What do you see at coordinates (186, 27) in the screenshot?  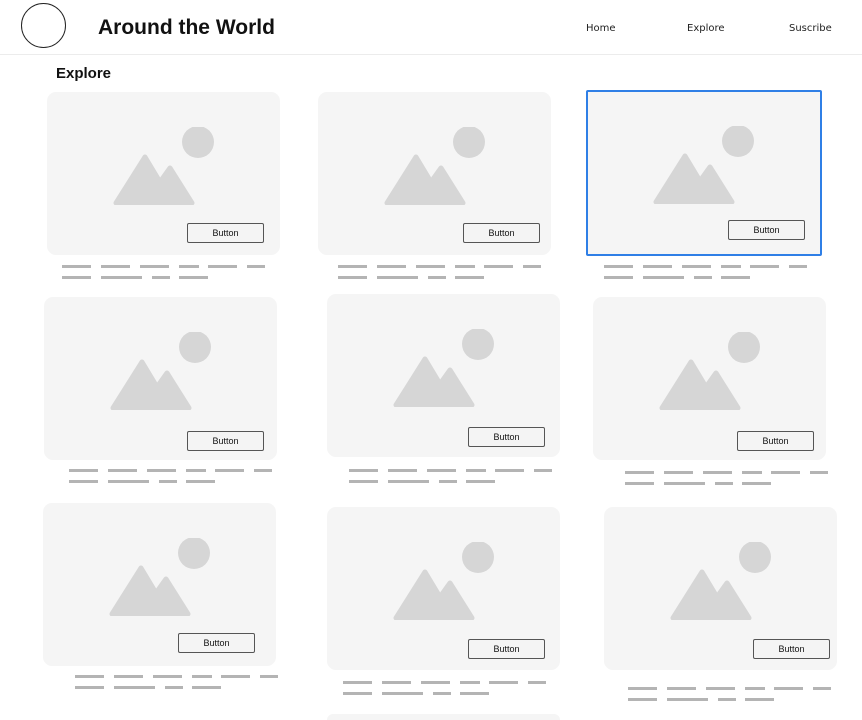 I see `site-title: Around the World` at bounding box center [186, 27].